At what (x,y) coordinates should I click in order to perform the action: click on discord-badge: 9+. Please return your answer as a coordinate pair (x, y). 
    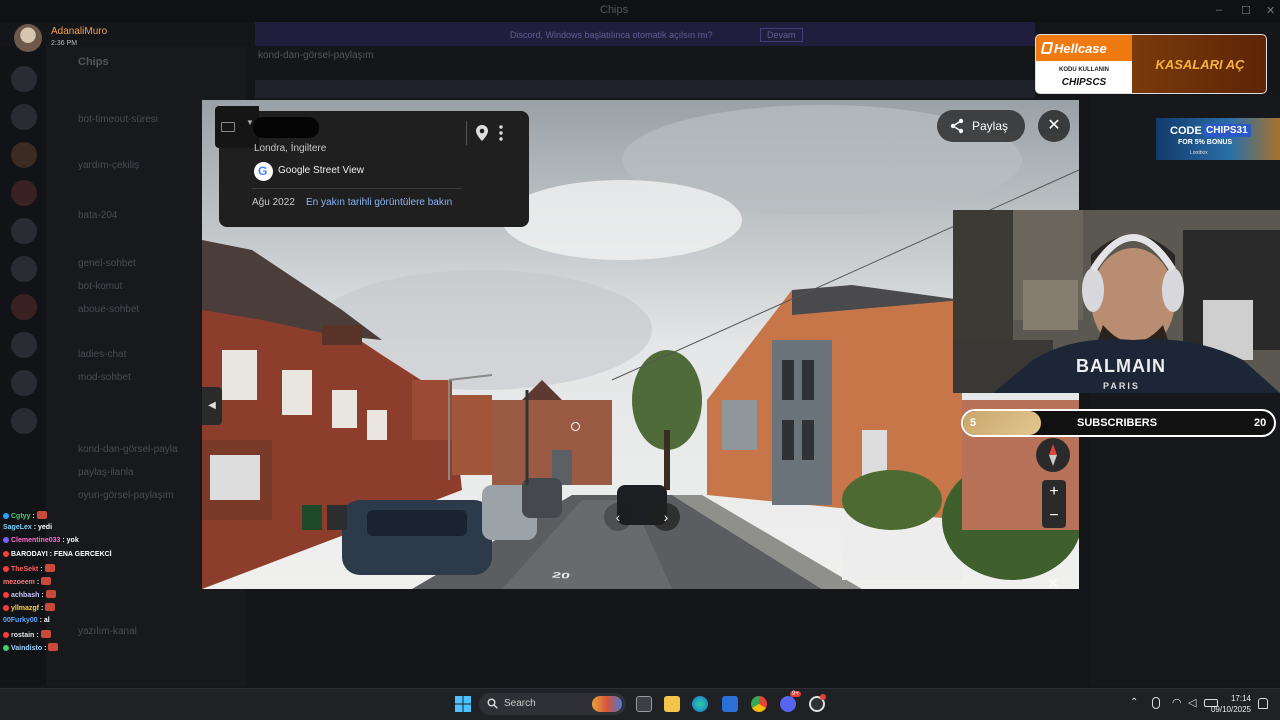
    Looking at the image, I should click on (795, 694).